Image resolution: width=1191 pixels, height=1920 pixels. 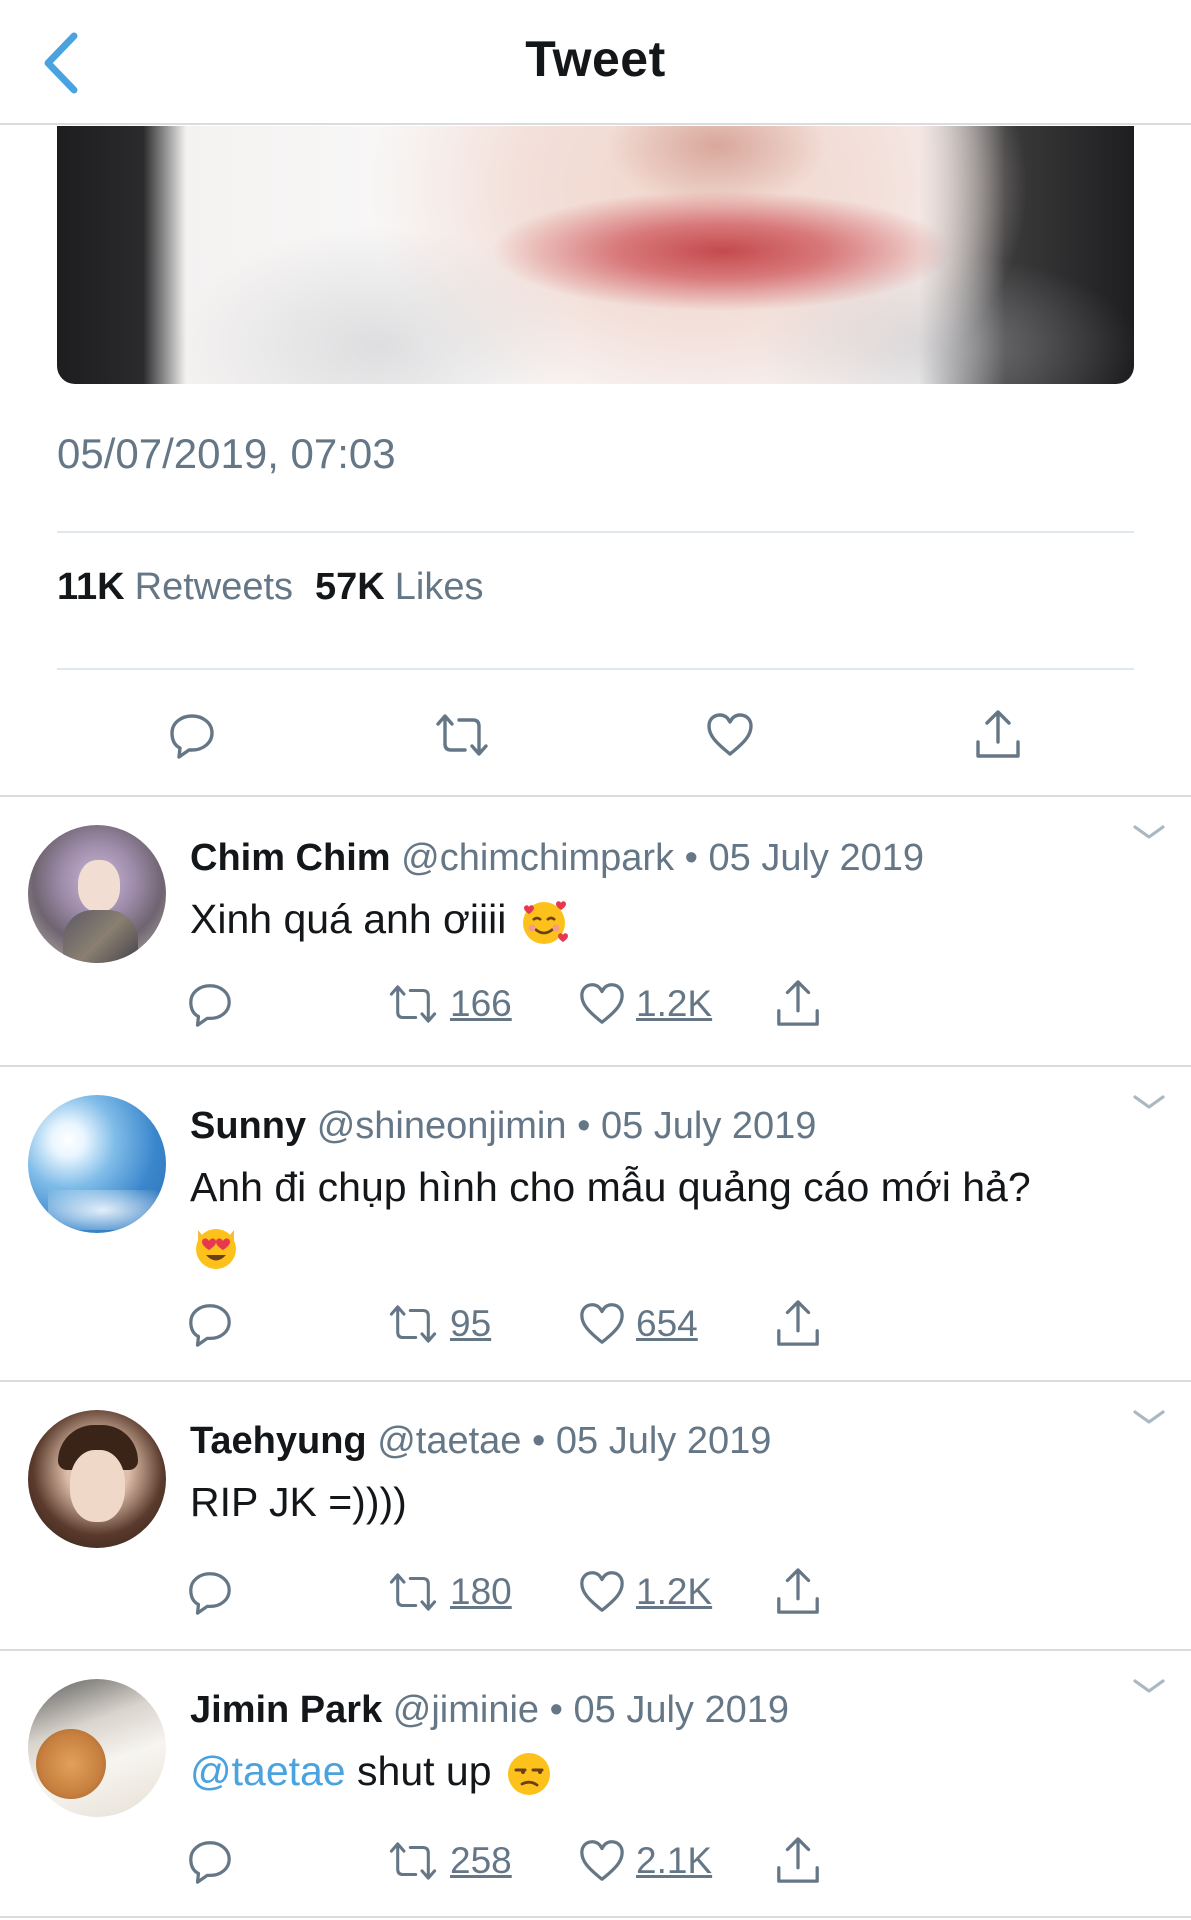 I want to click on retweet-button: 166, so click(x=449, y=1004).